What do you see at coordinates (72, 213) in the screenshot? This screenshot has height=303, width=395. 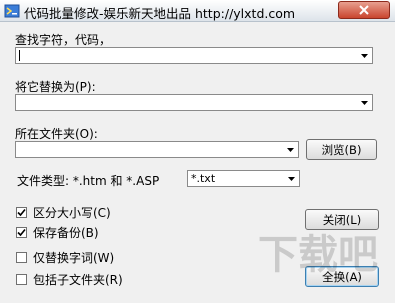 I see `option-label: 区分大小写(C)` at bounding box center [72, 213].